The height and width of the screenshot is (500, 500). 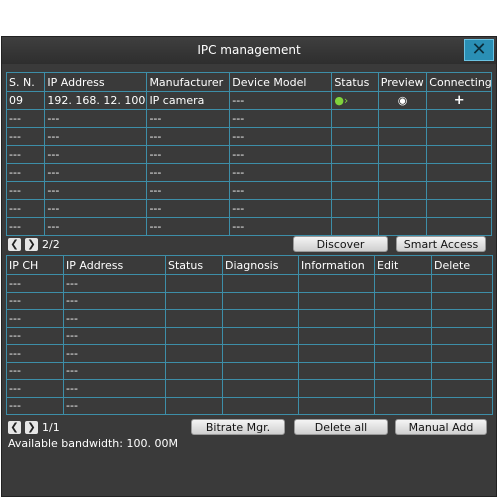 I want to click on plus-icon: +, so click(x=459, y=100).